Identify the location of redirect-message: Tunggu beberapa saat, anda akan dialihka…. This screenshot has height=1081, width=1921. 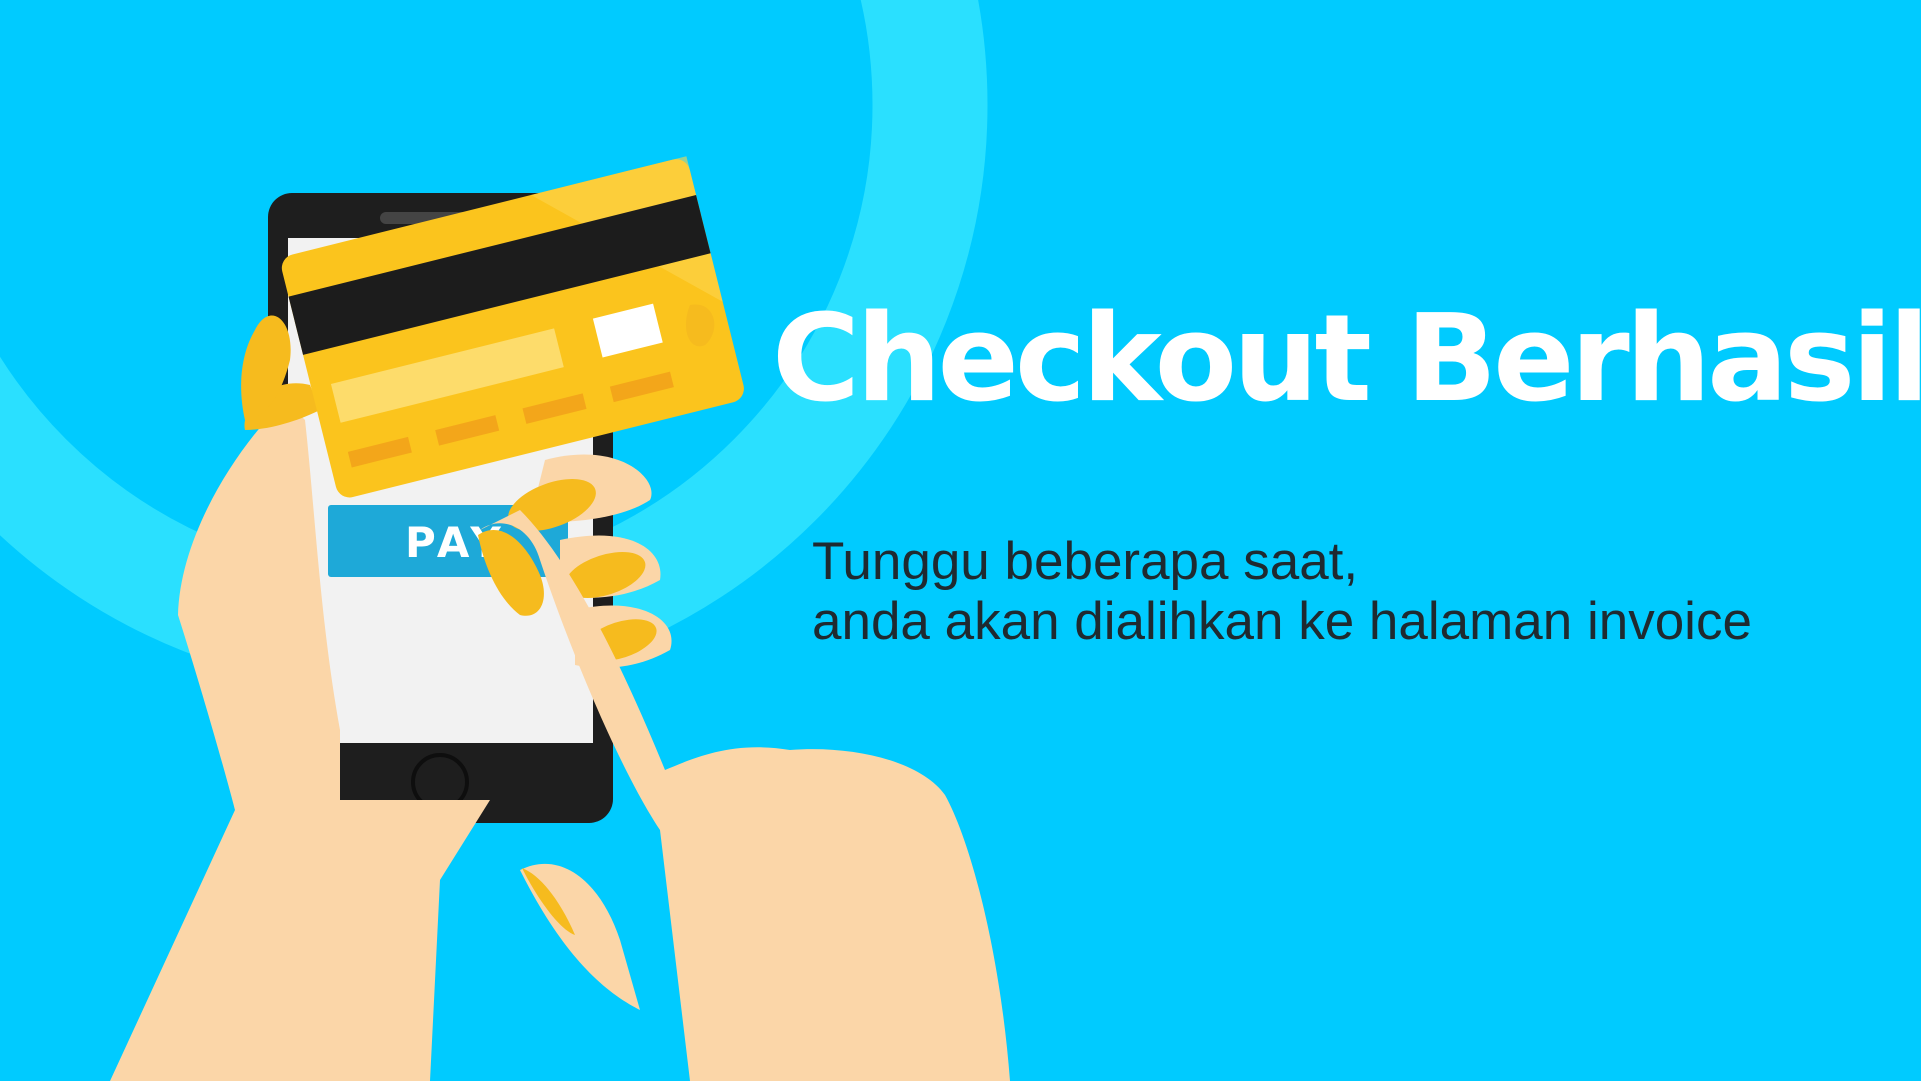
(1282, 592).